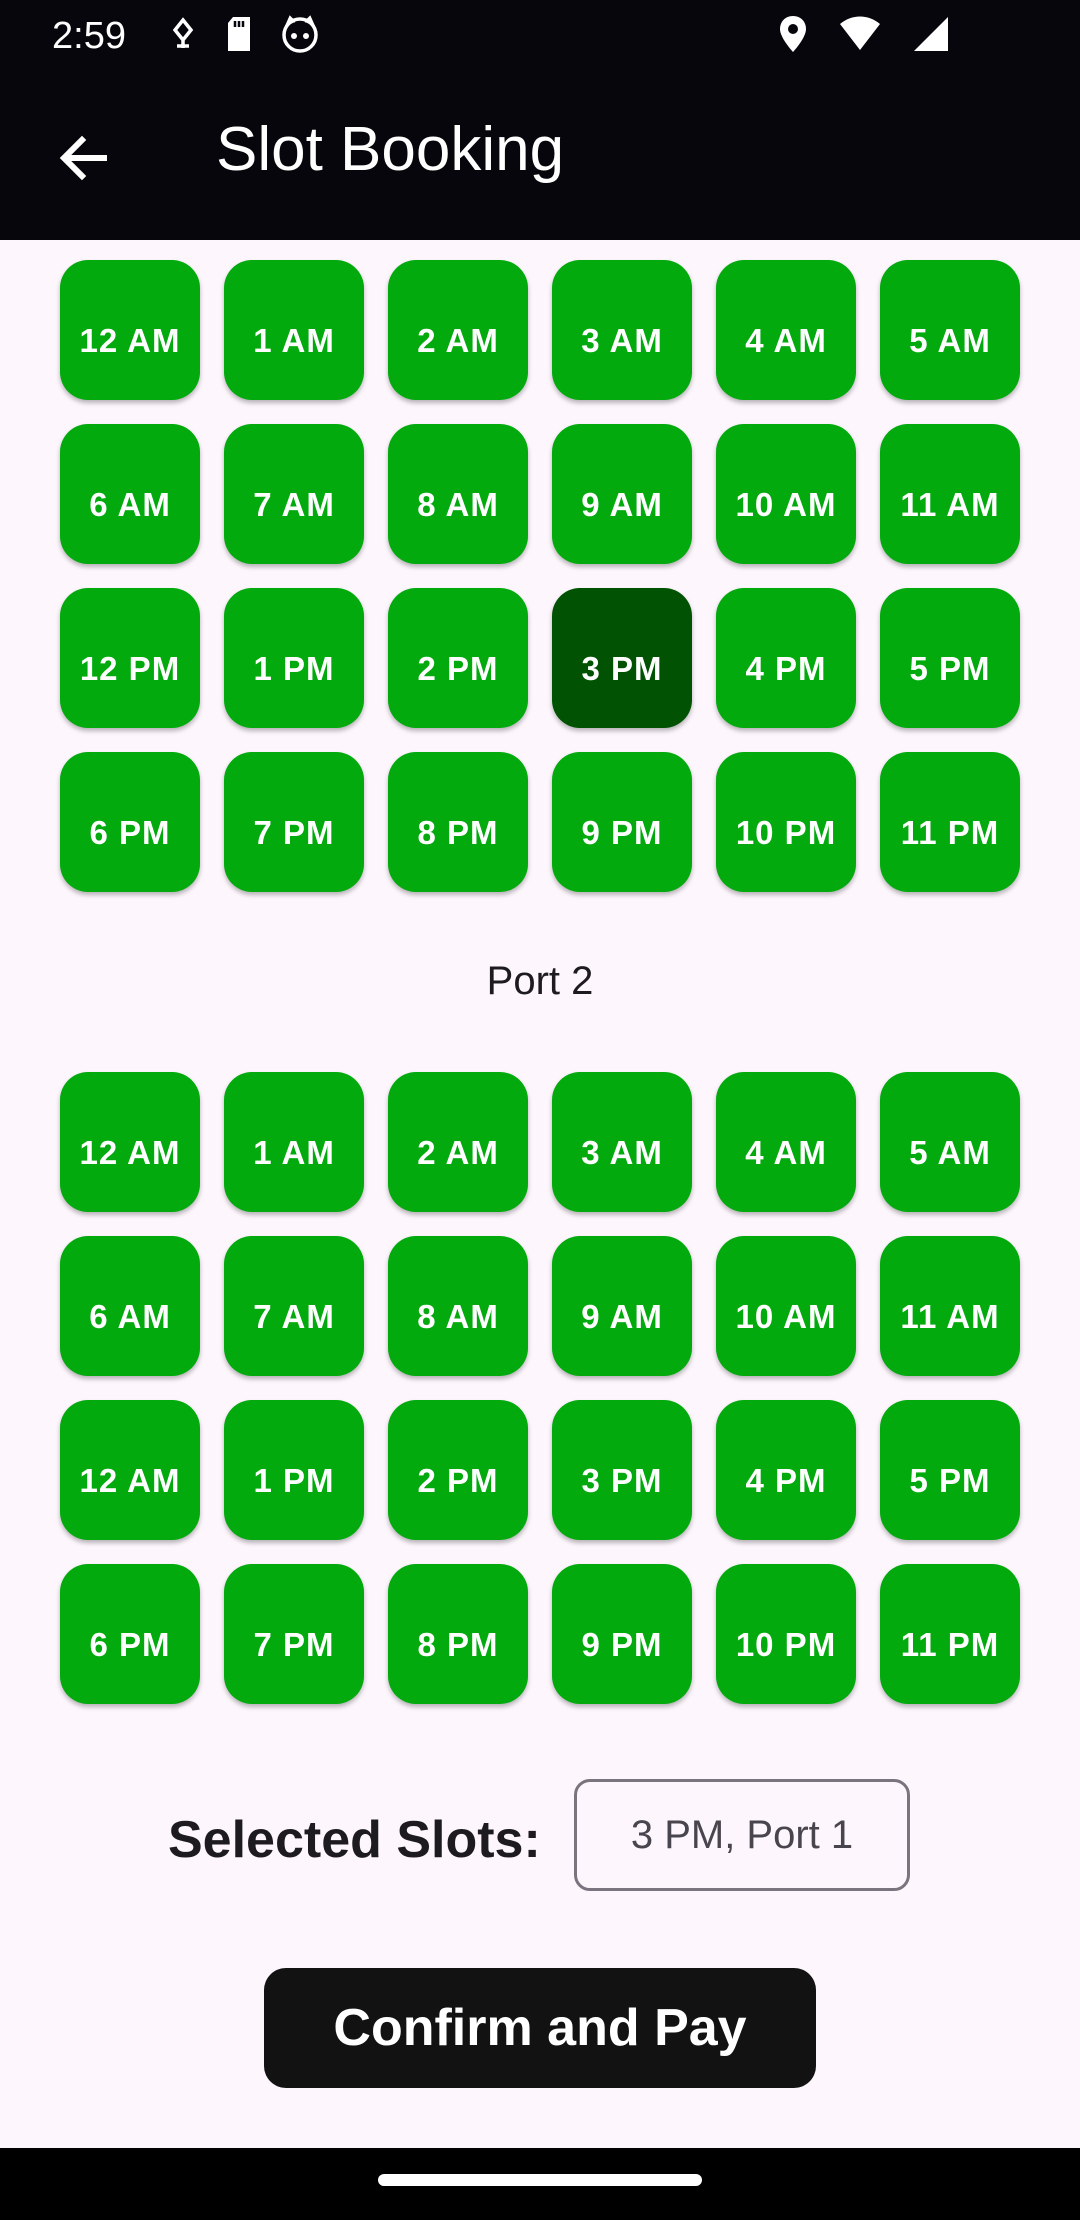 This screenshot has height=2220, width=1080. I want to click on selected-slots-value: 3 PM, Port 1, so click(742, 1835).